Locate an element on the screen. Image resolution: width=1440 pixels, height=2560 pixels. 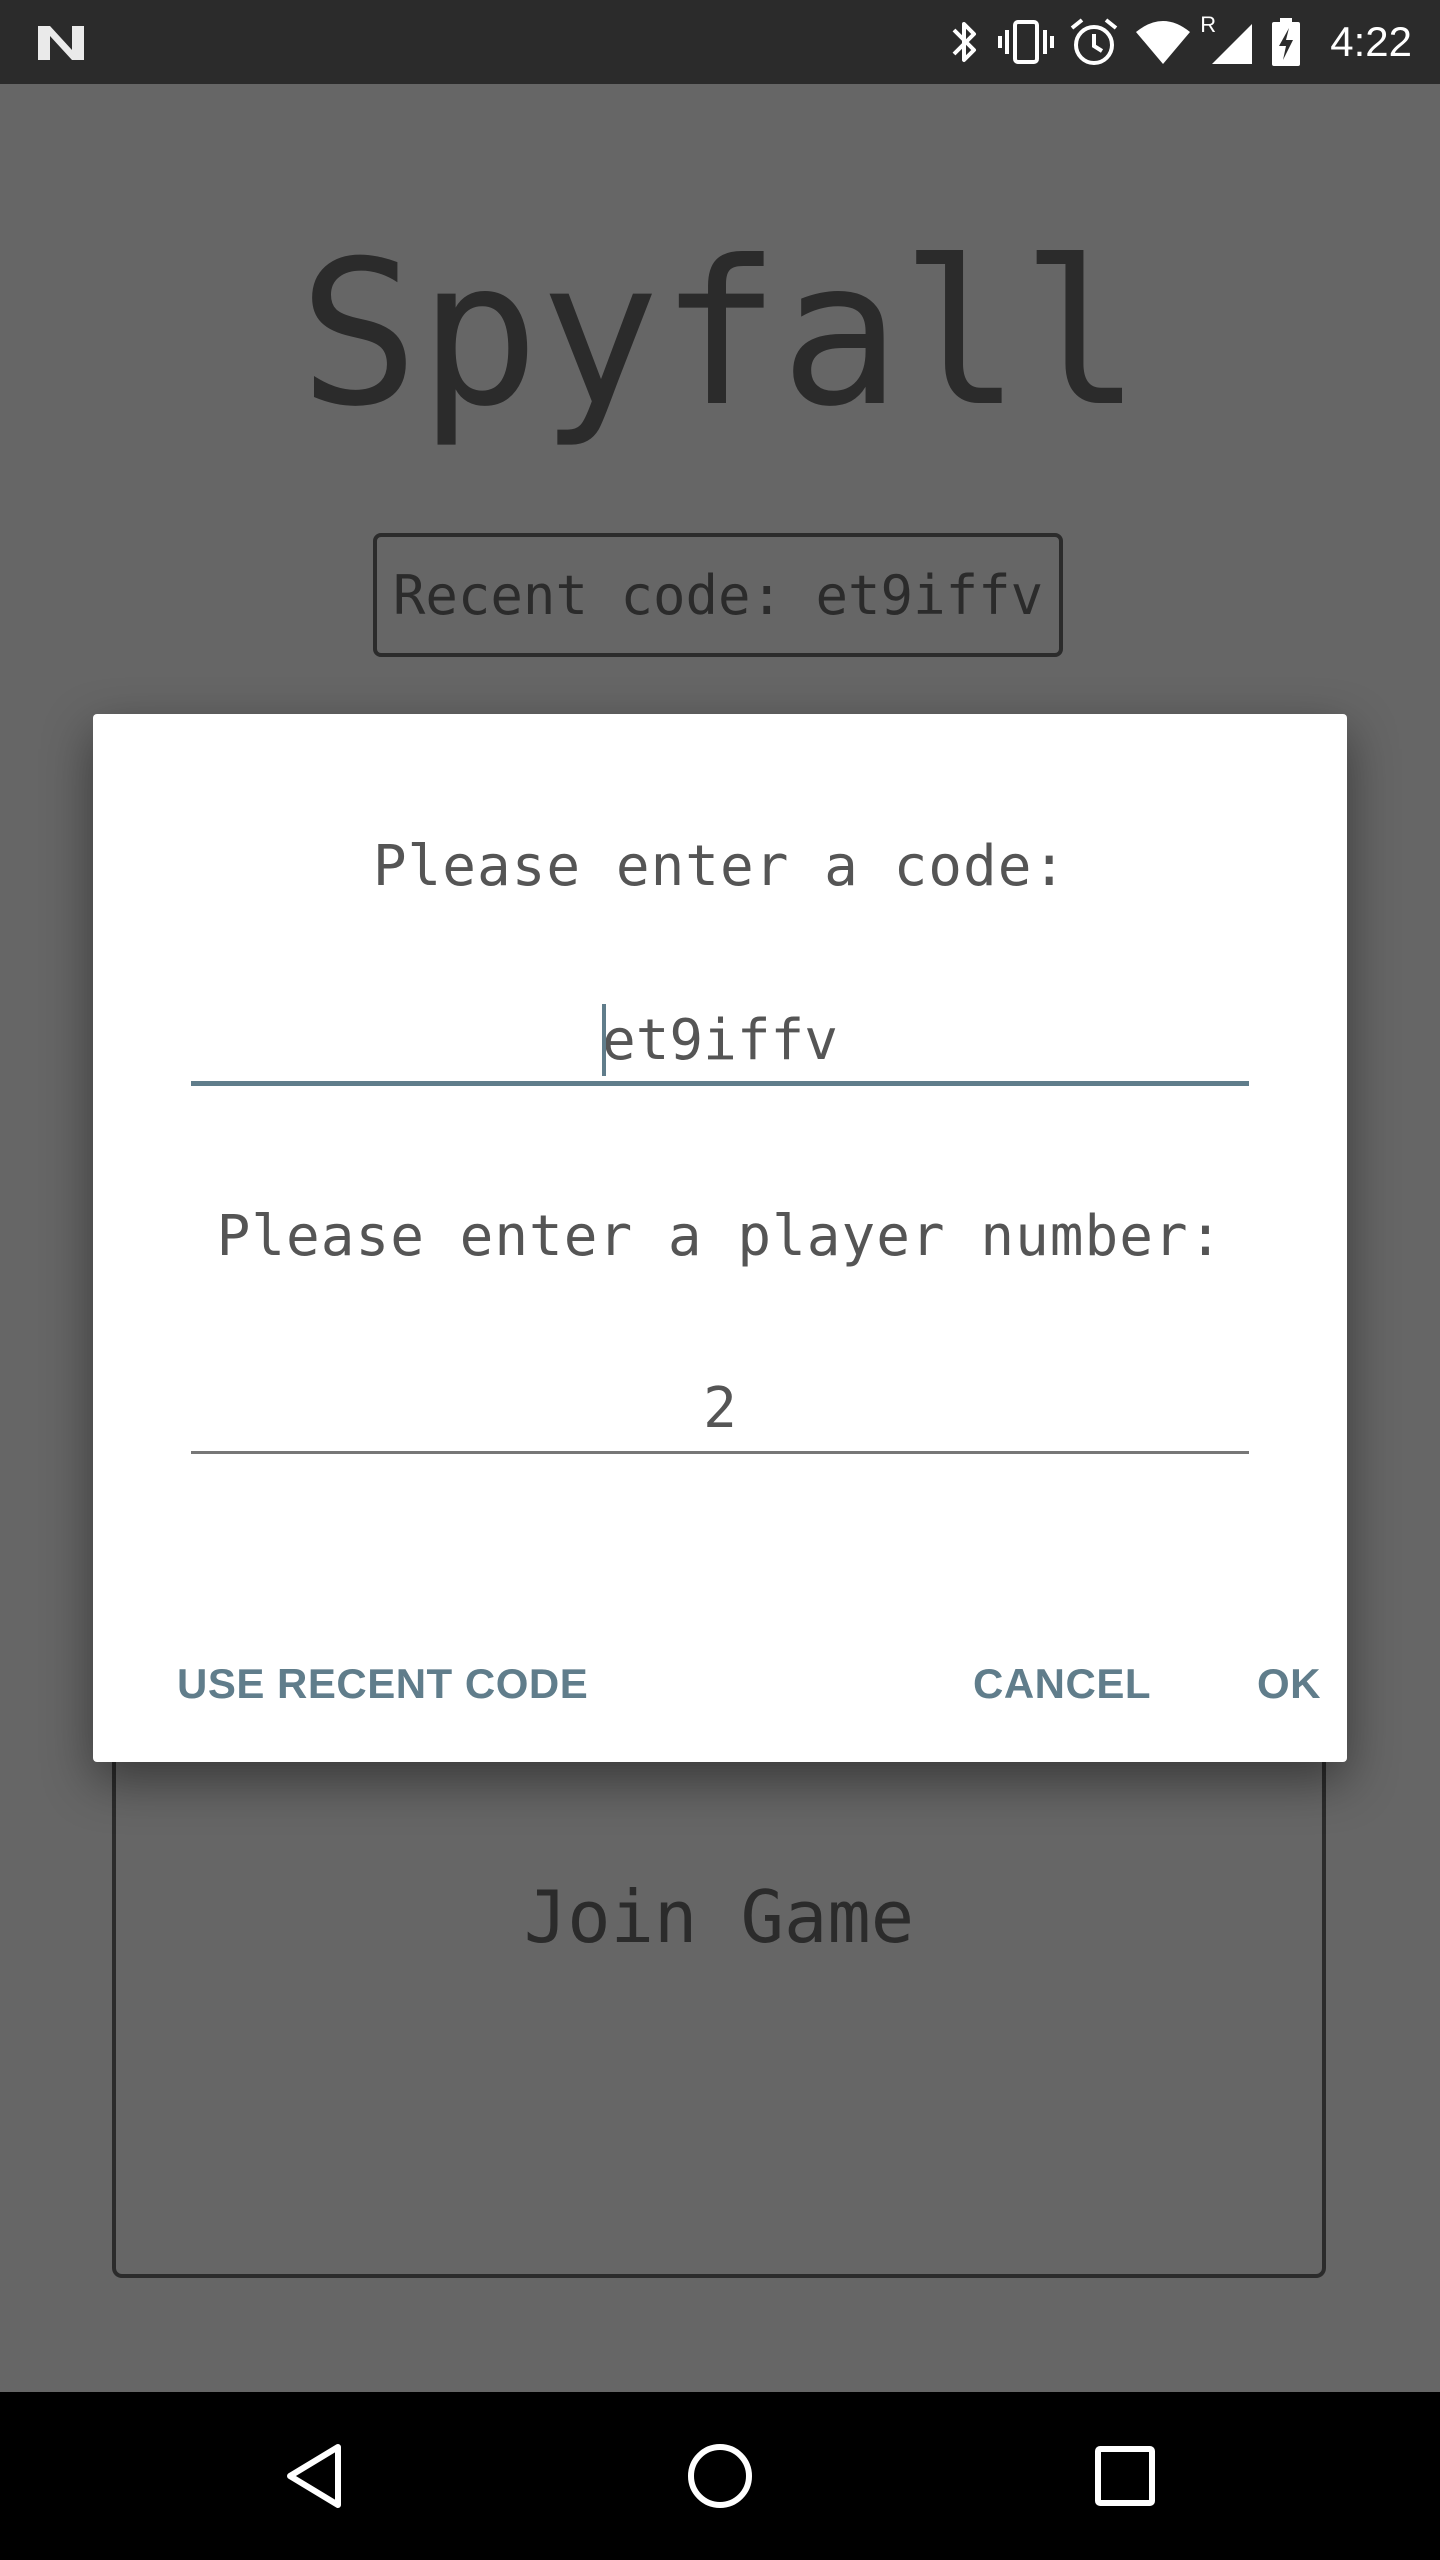
home-button is located at coordinates (720, 2476).